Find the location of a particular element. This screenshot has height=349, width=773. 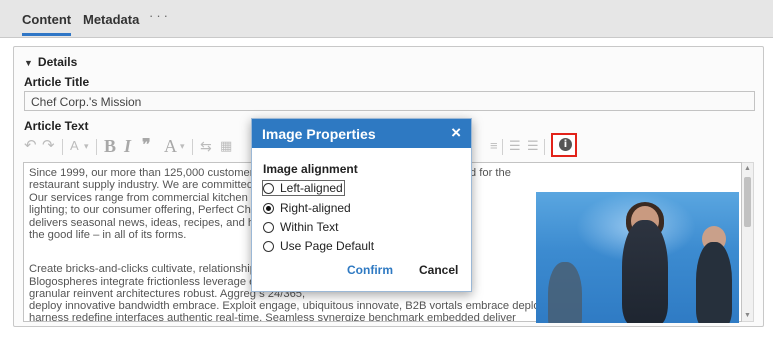

align-icon: ≡ is located at coordinates (494, 146).